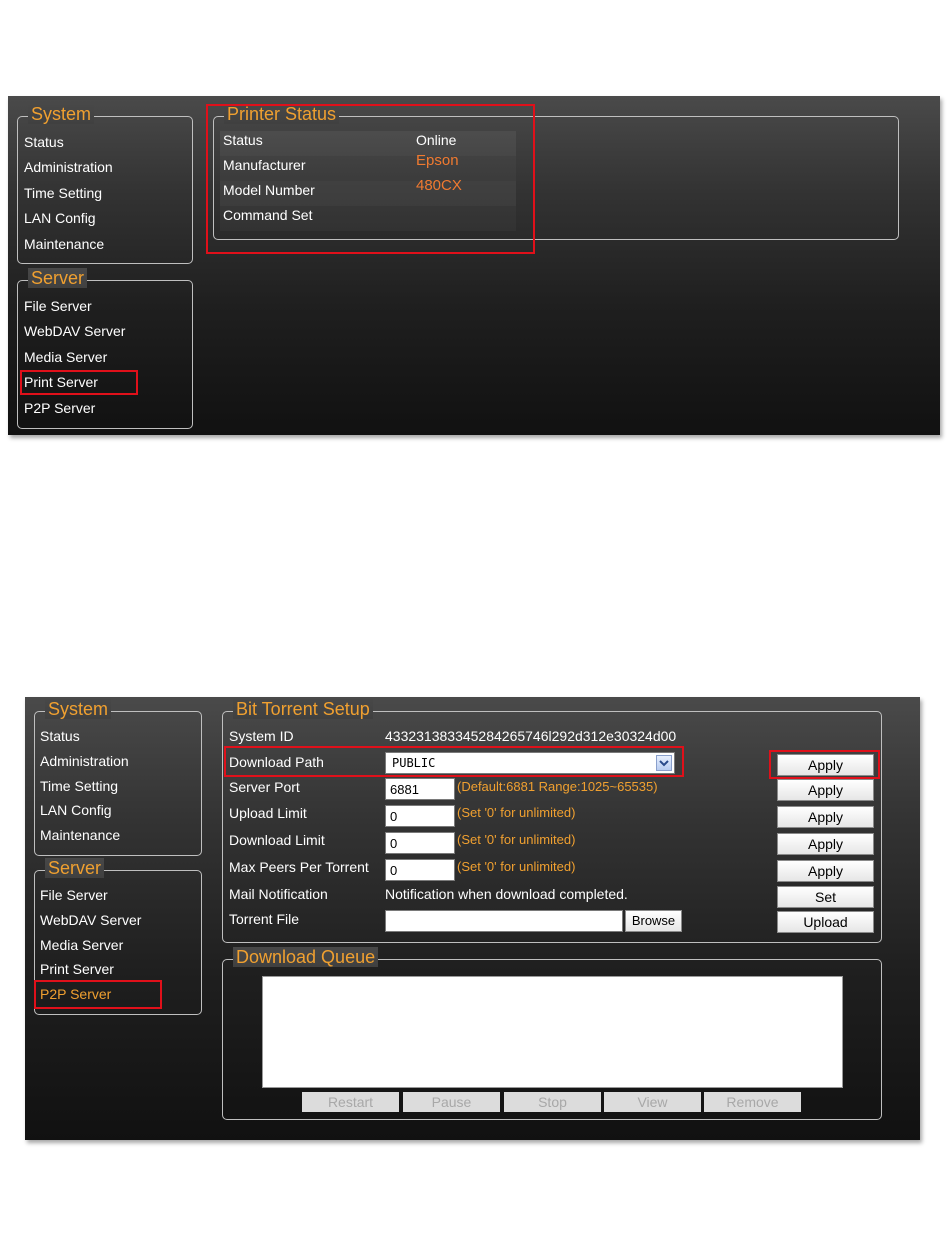  I want to click on upload-limit-hint: (Set '0' for unlimited), so click(516, 812).